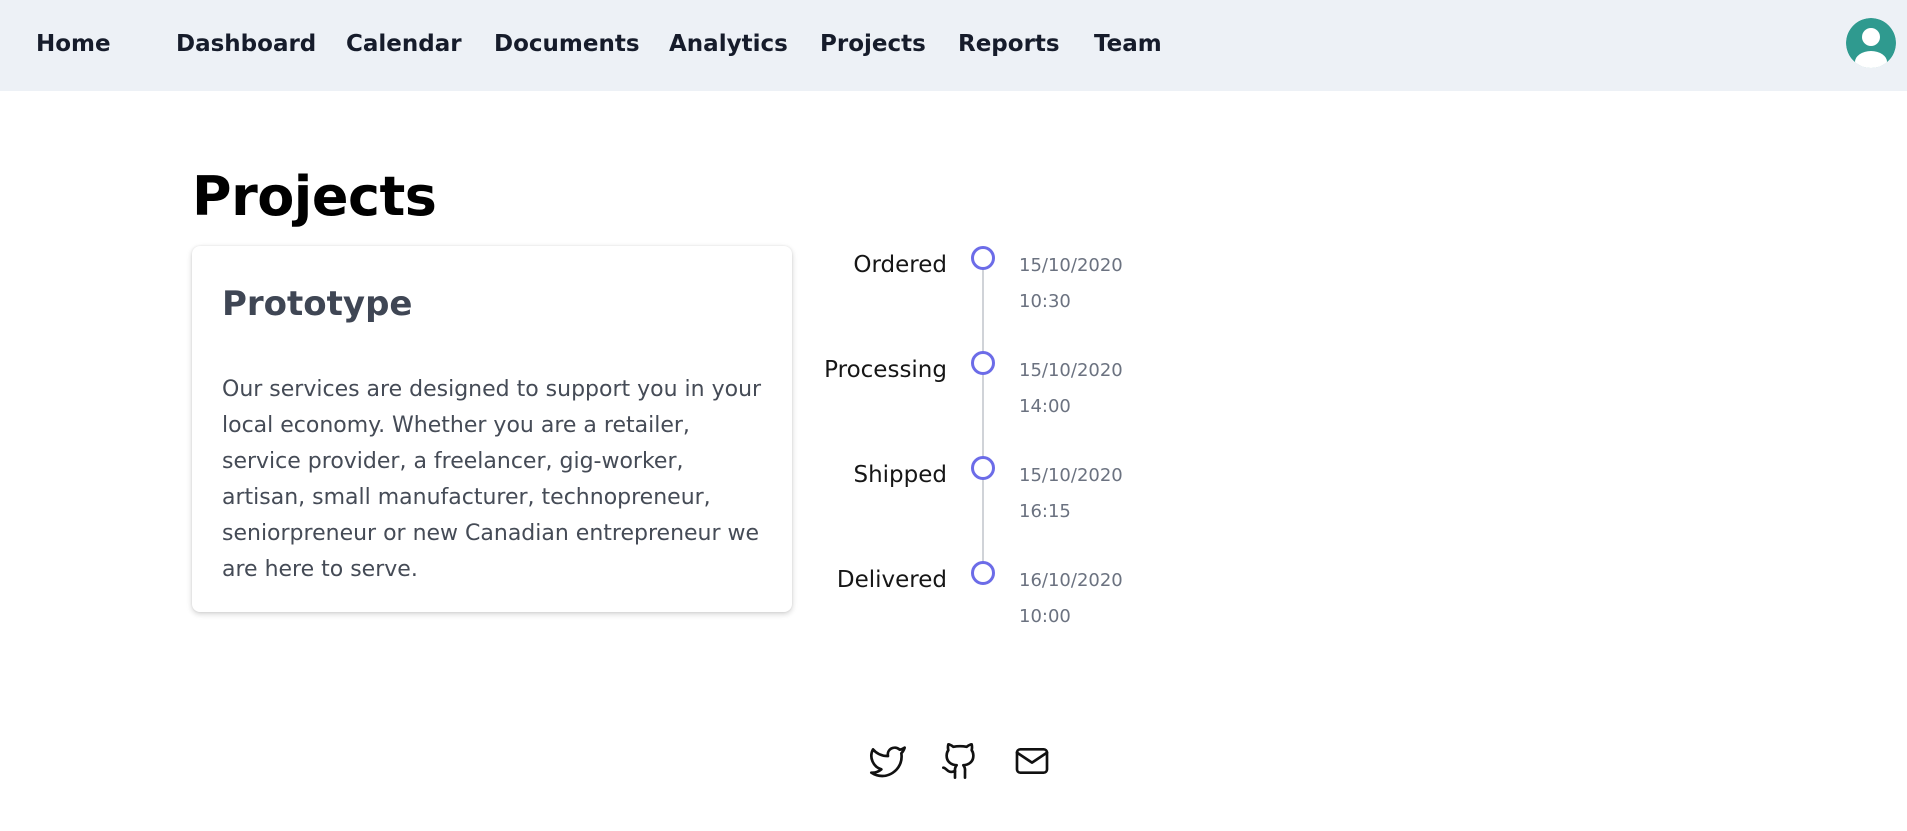  What do you see at coordinates (1071, 580) in the screenshot?
I see `timeline-step-date: 16/10/2020` at bounding box center [1071, 580].